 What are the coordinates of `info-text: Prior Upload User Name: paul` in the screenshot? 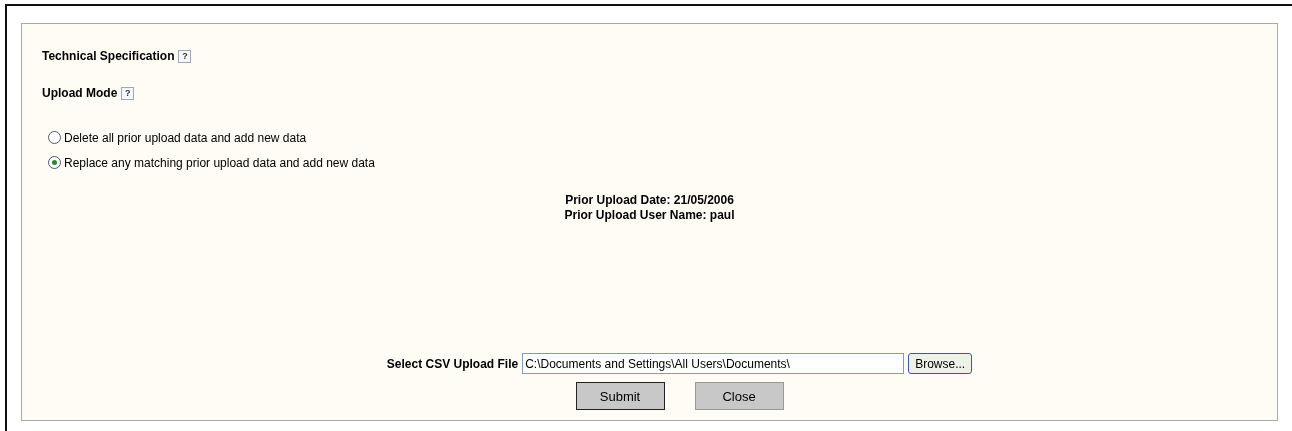 It's located at (649, 215).